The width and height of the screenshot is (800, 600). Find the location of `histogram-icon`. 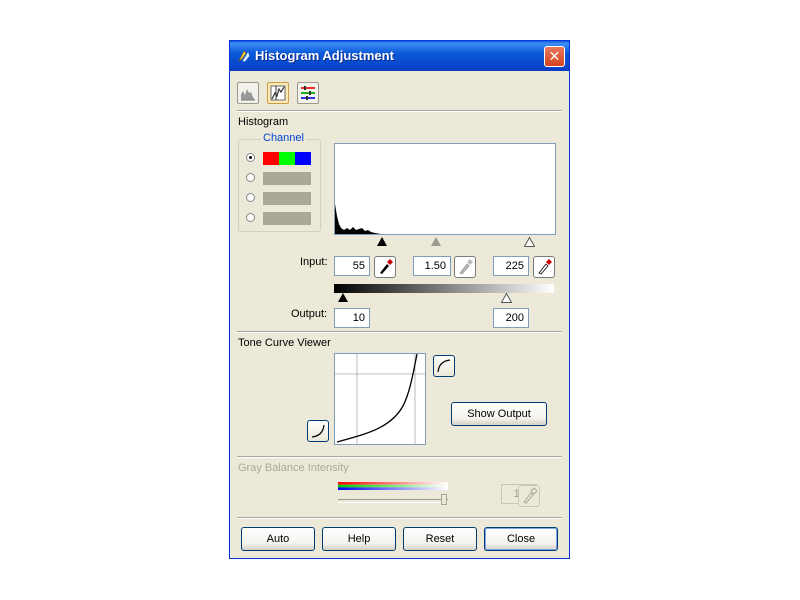

histogram-icon is located at coordinates (248, 95).